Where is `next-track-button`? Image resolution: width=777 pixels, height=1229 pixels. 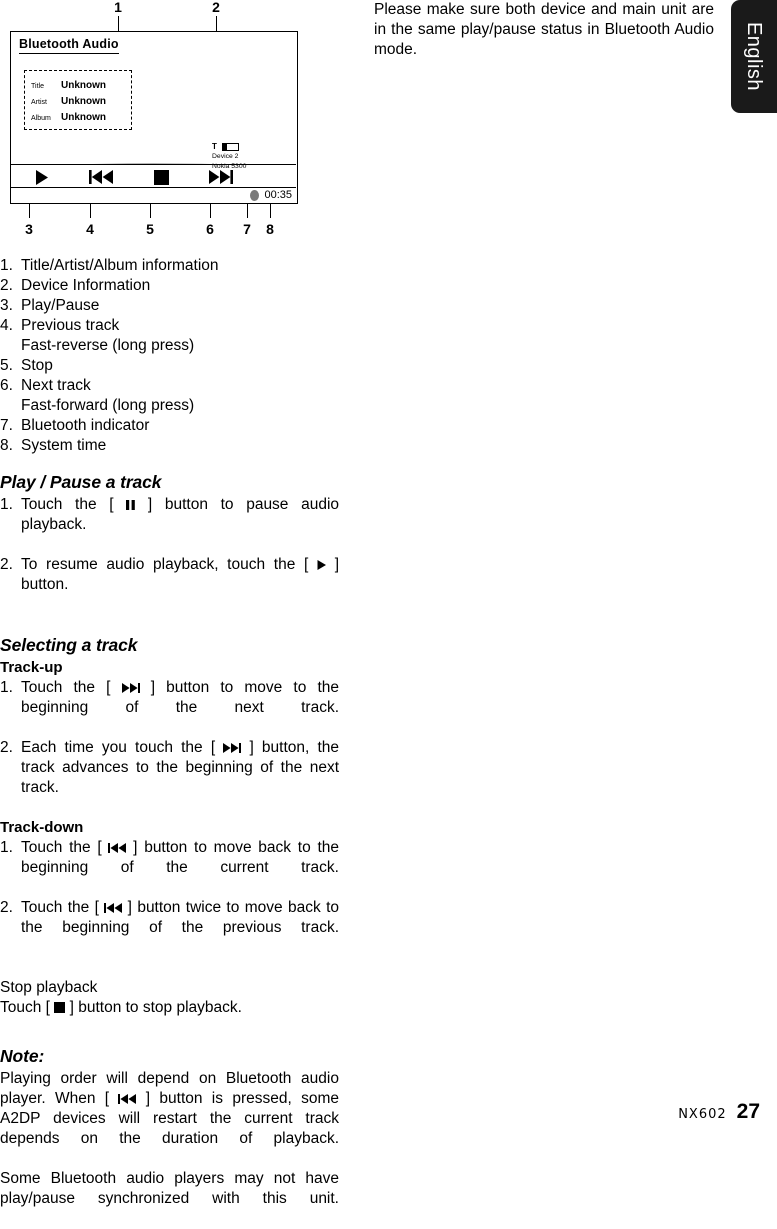 next-track-button is located at coordinates (221, 177).